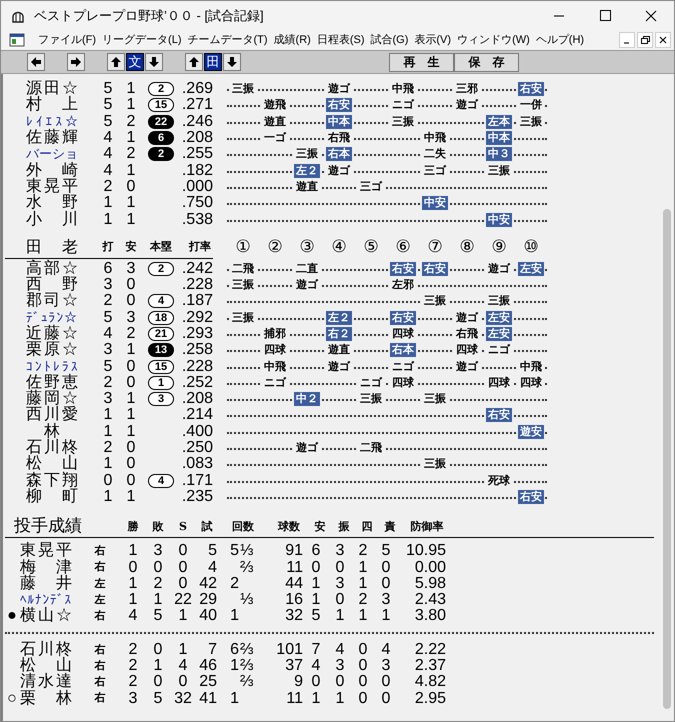  I want to click on wins: 2, so click(133, 666).